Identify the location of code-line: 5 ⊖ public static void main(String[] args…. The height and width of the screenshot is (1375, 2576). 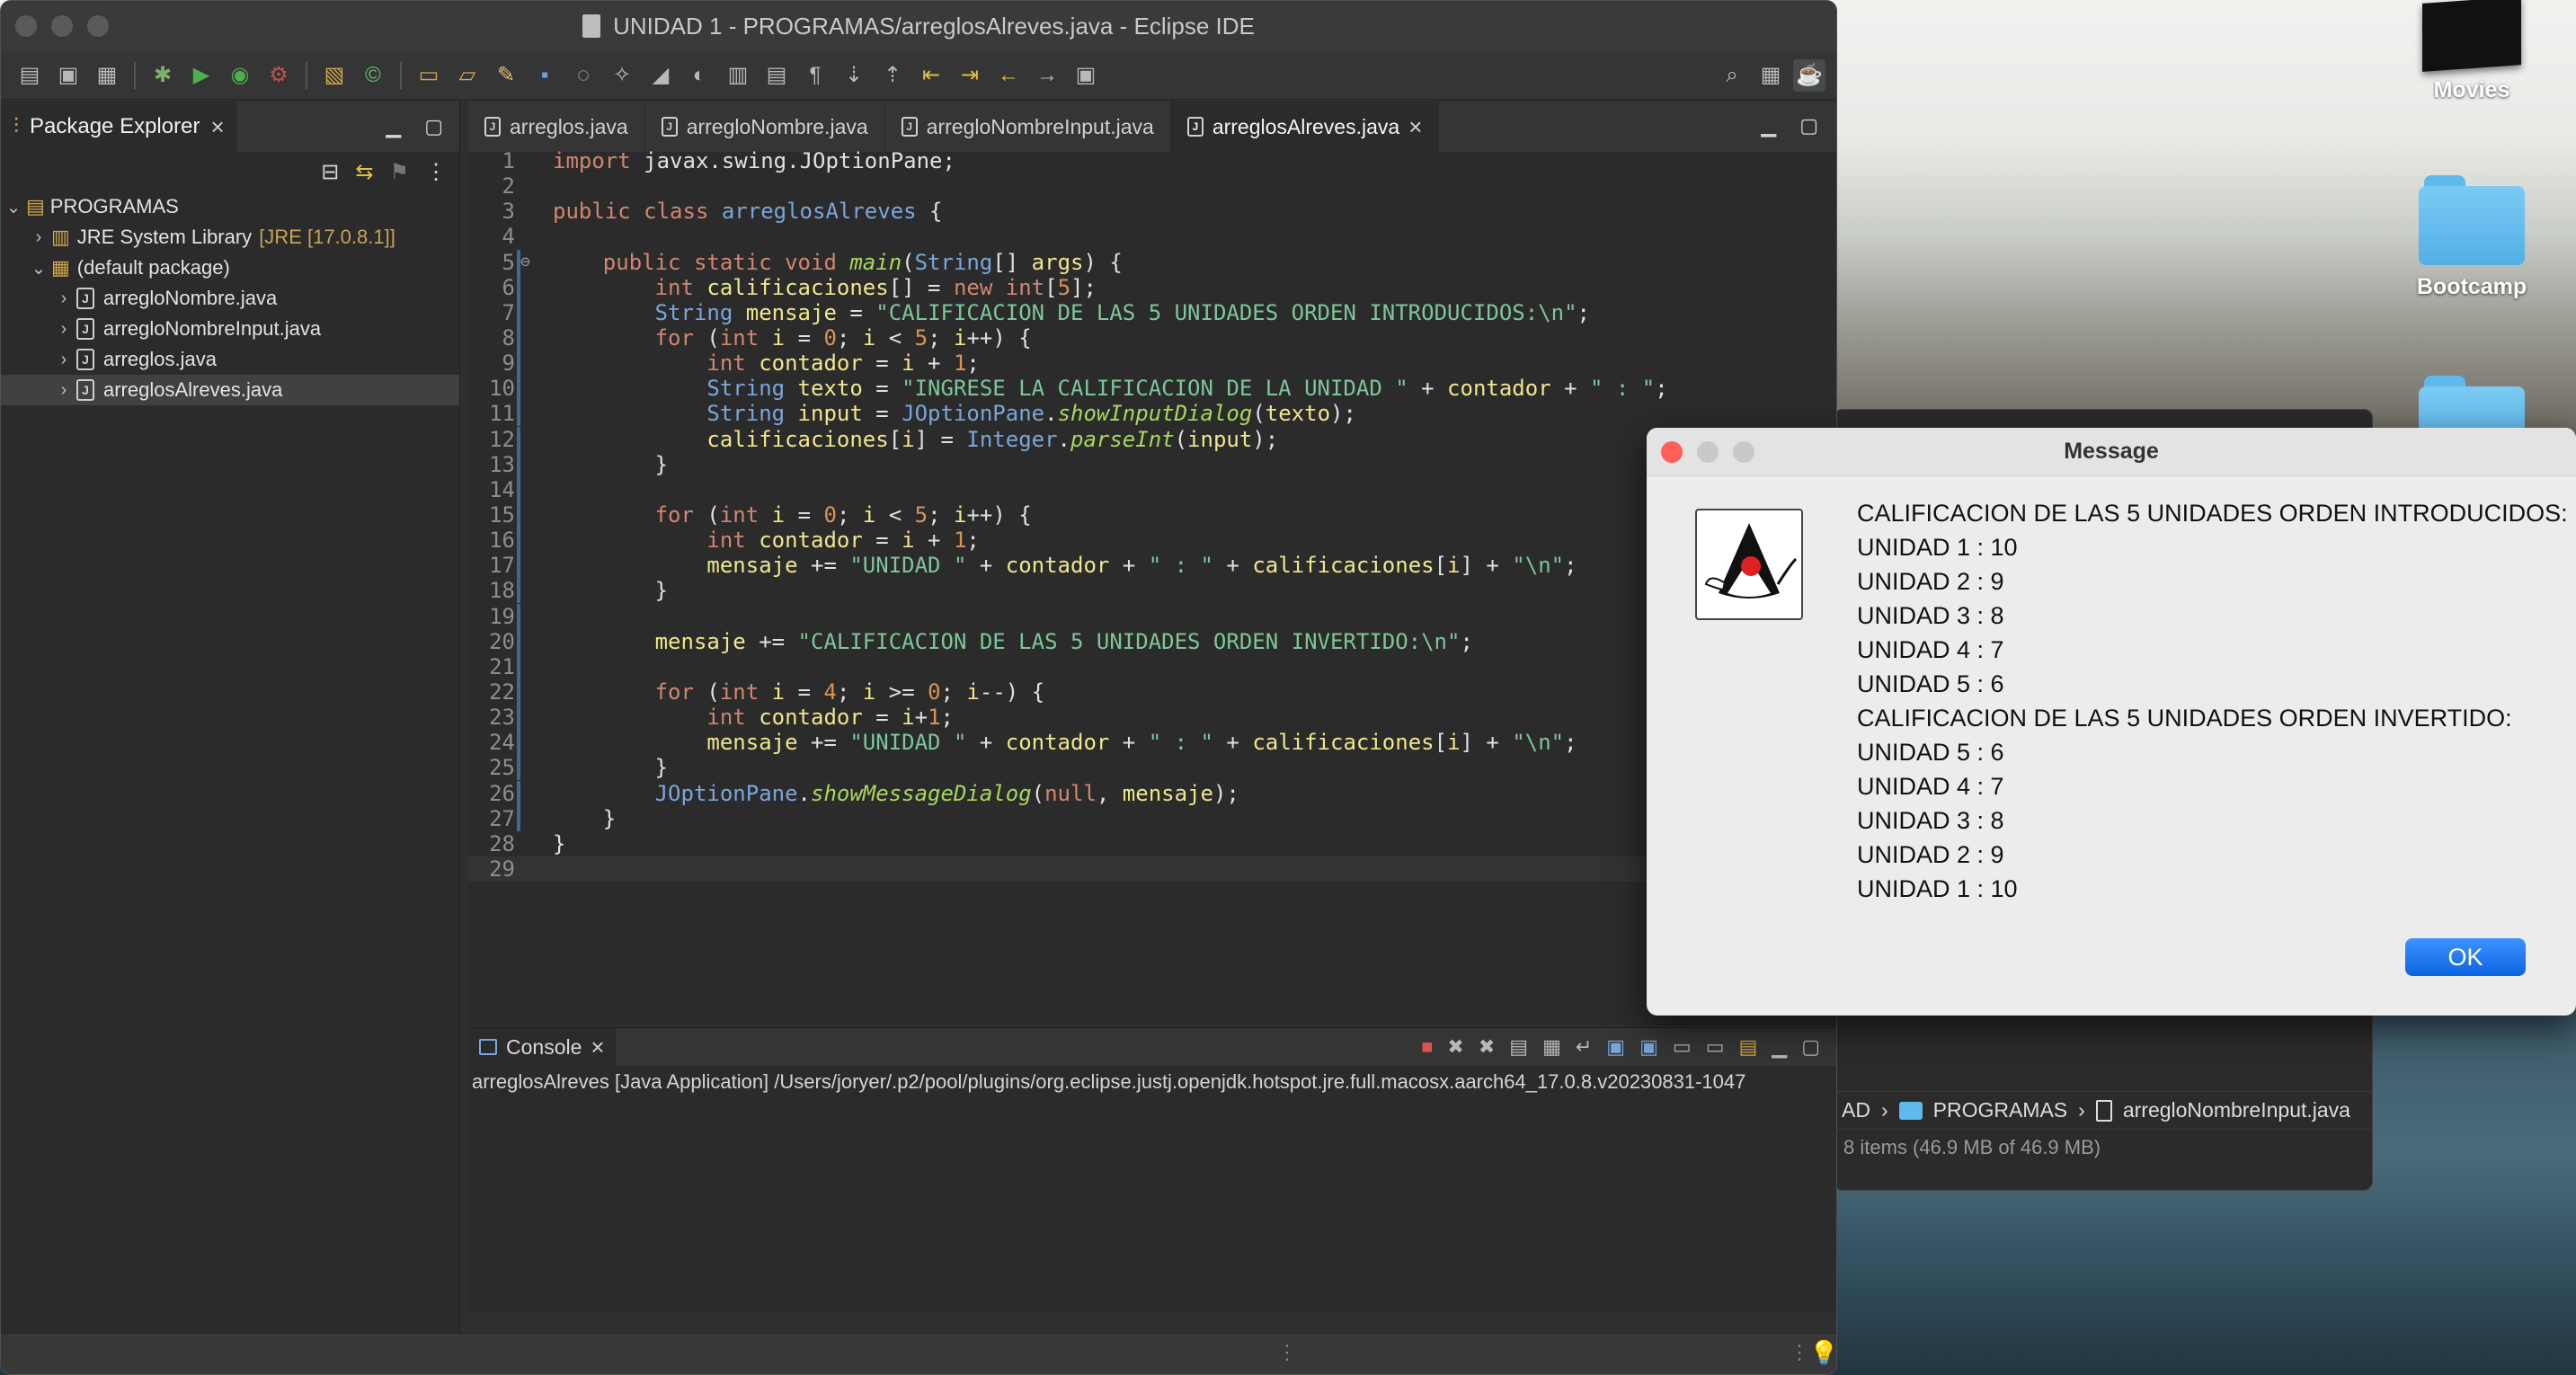
(1152, 262).